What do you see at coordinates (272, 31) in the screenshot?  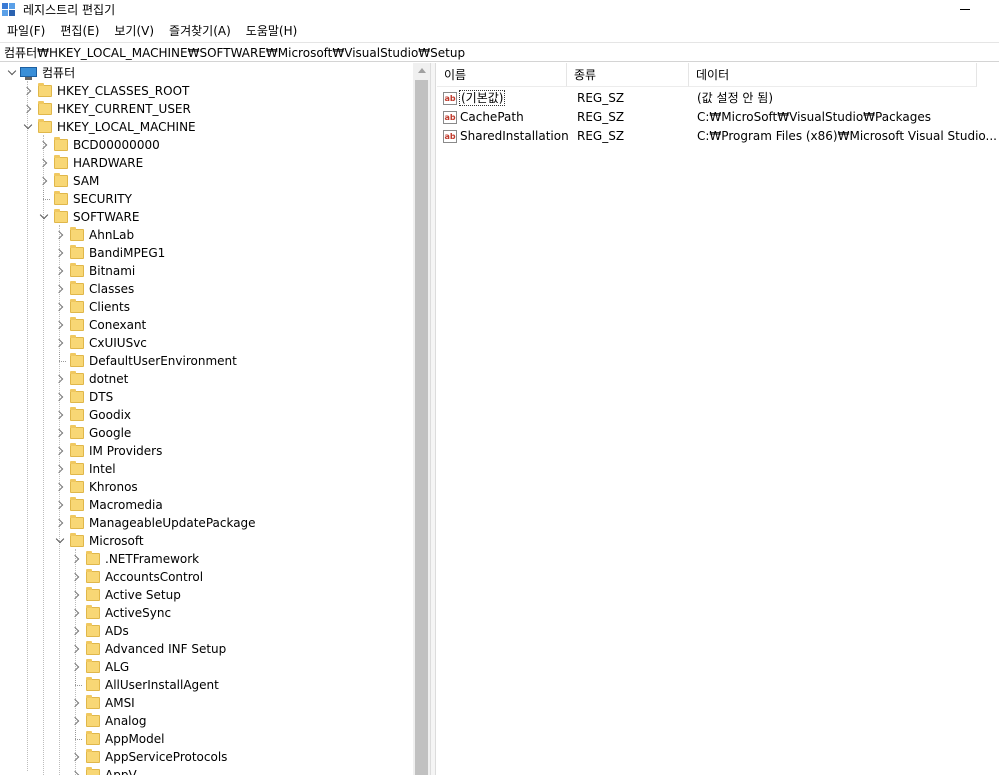 I see `menu-help: 도움말(H)` at bounding box center [272, 31].